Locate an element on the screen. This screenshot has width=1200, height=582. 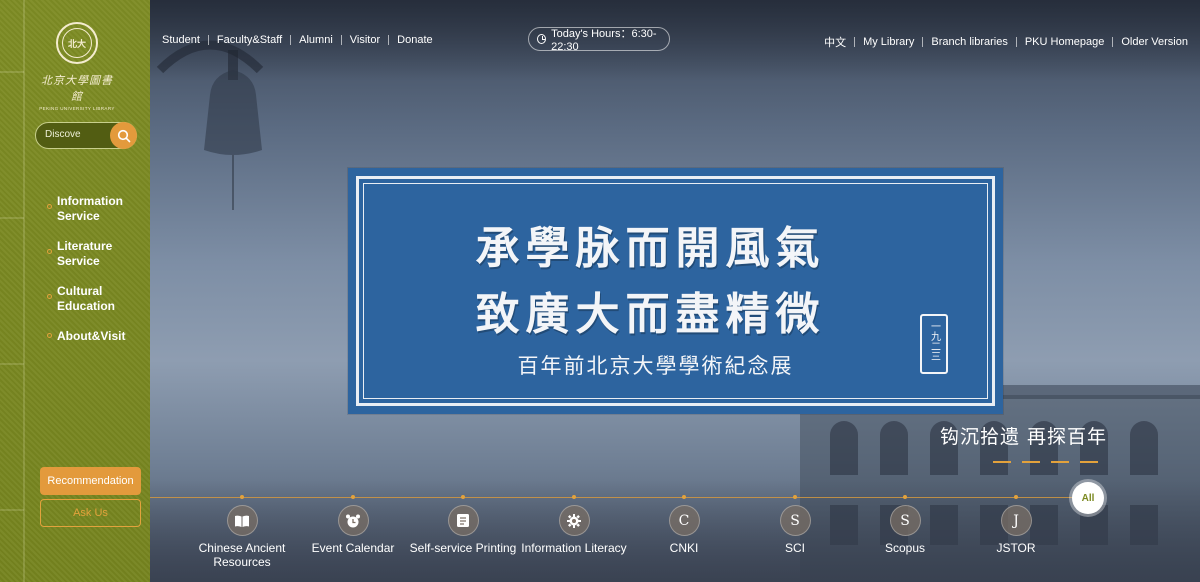
nav-item-information-service: Information Service is located at coordinates (94, 209).